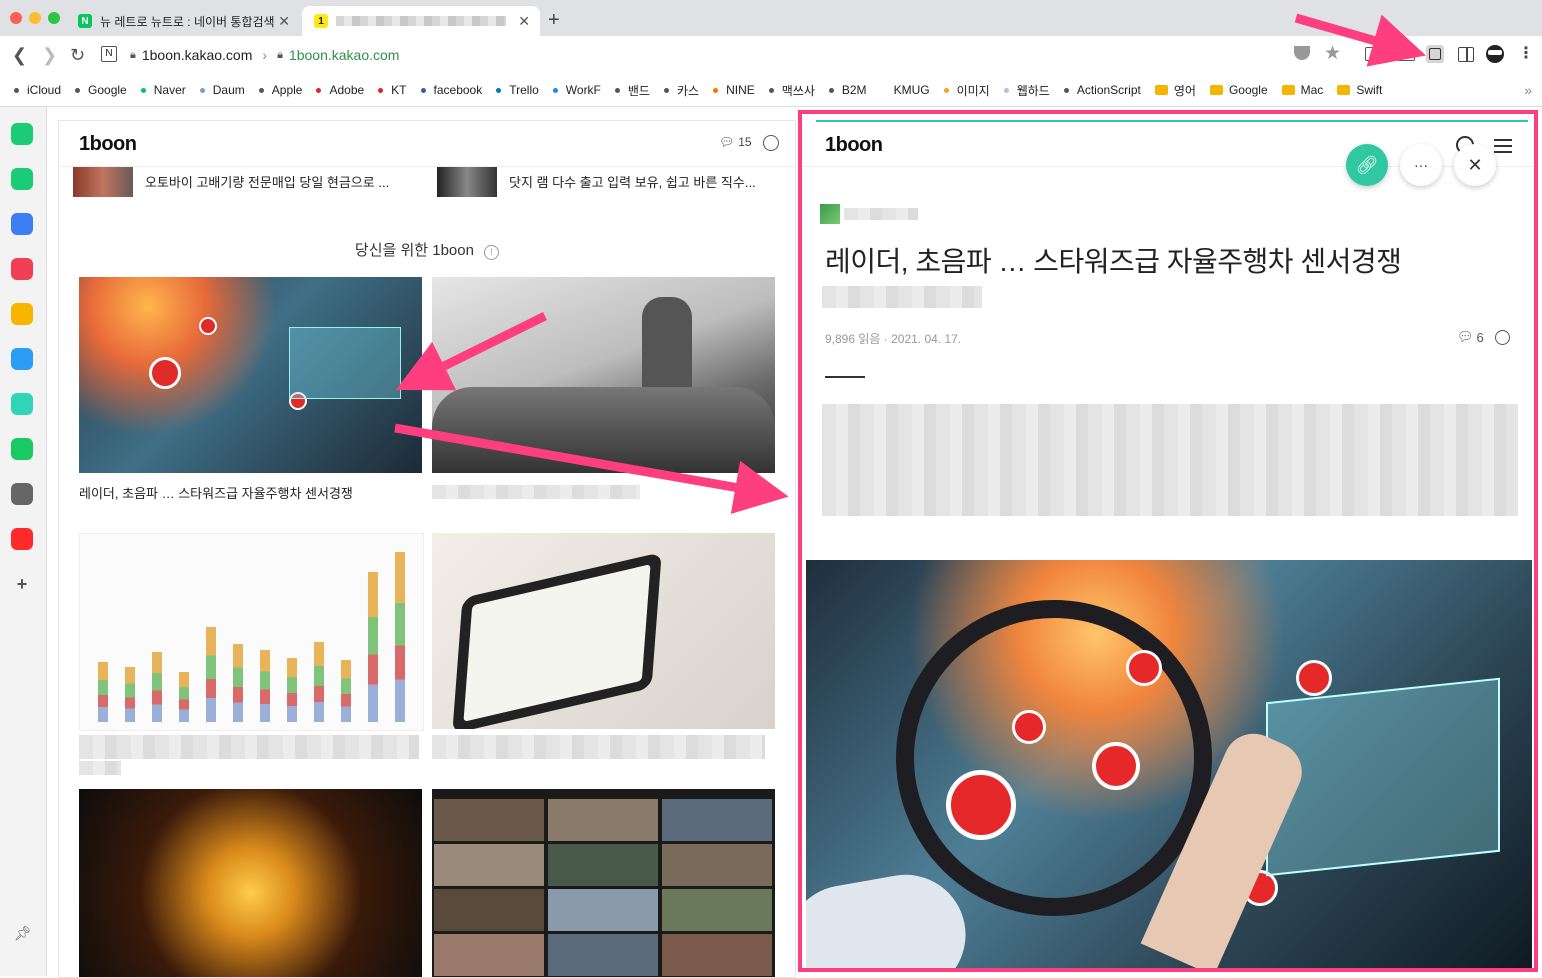  What do you see at coordinates (591, 468) in the screenshot?
I see `arrow-to-reader` at bounding box center [591, 468].